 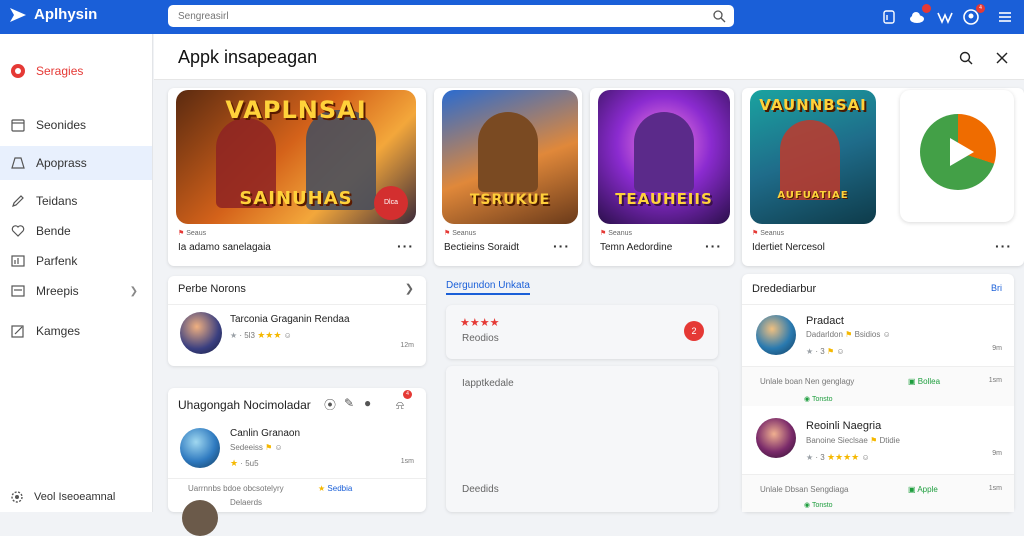 What do you see at coordinates (664, 199) in the screenshot?
I see `game-art-subtitle: TEAUHEIIS` at bounding box center [664, 199].